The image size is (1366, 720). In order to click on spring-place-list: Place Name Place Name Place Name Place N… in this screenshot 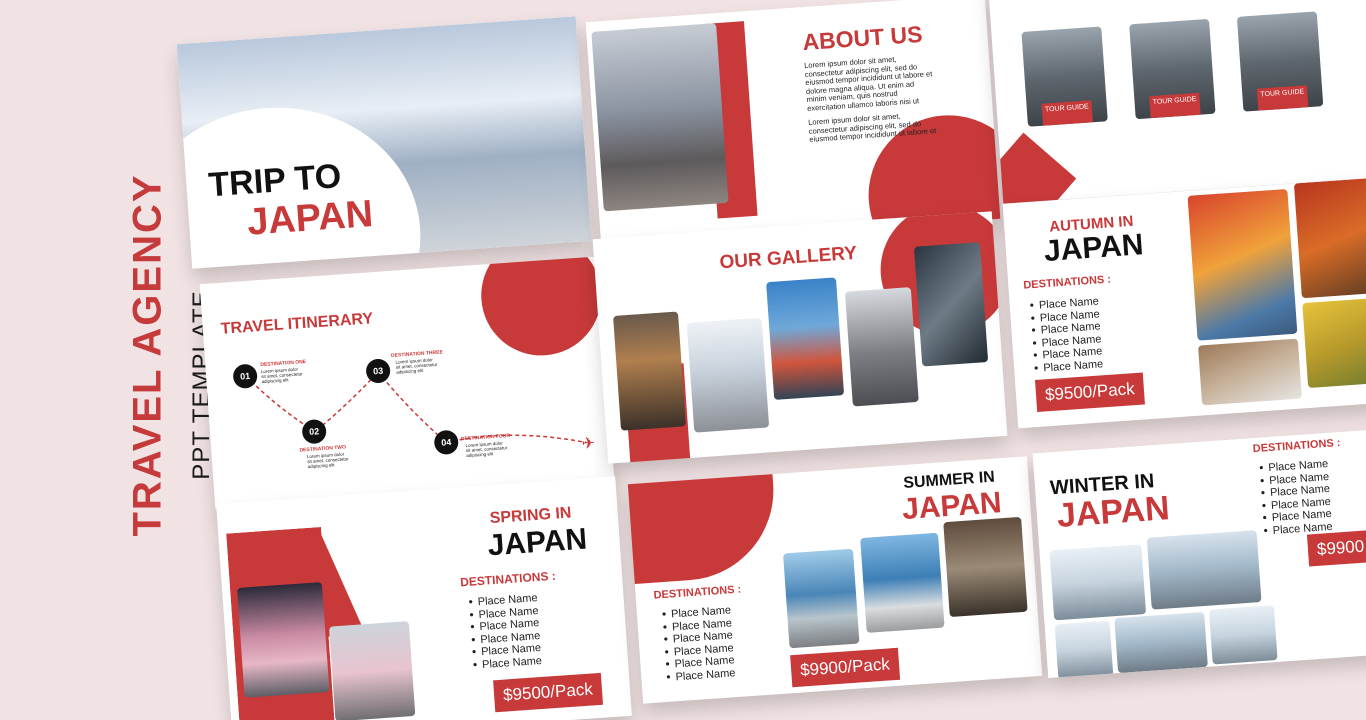, I will do `click(505, 632)`.